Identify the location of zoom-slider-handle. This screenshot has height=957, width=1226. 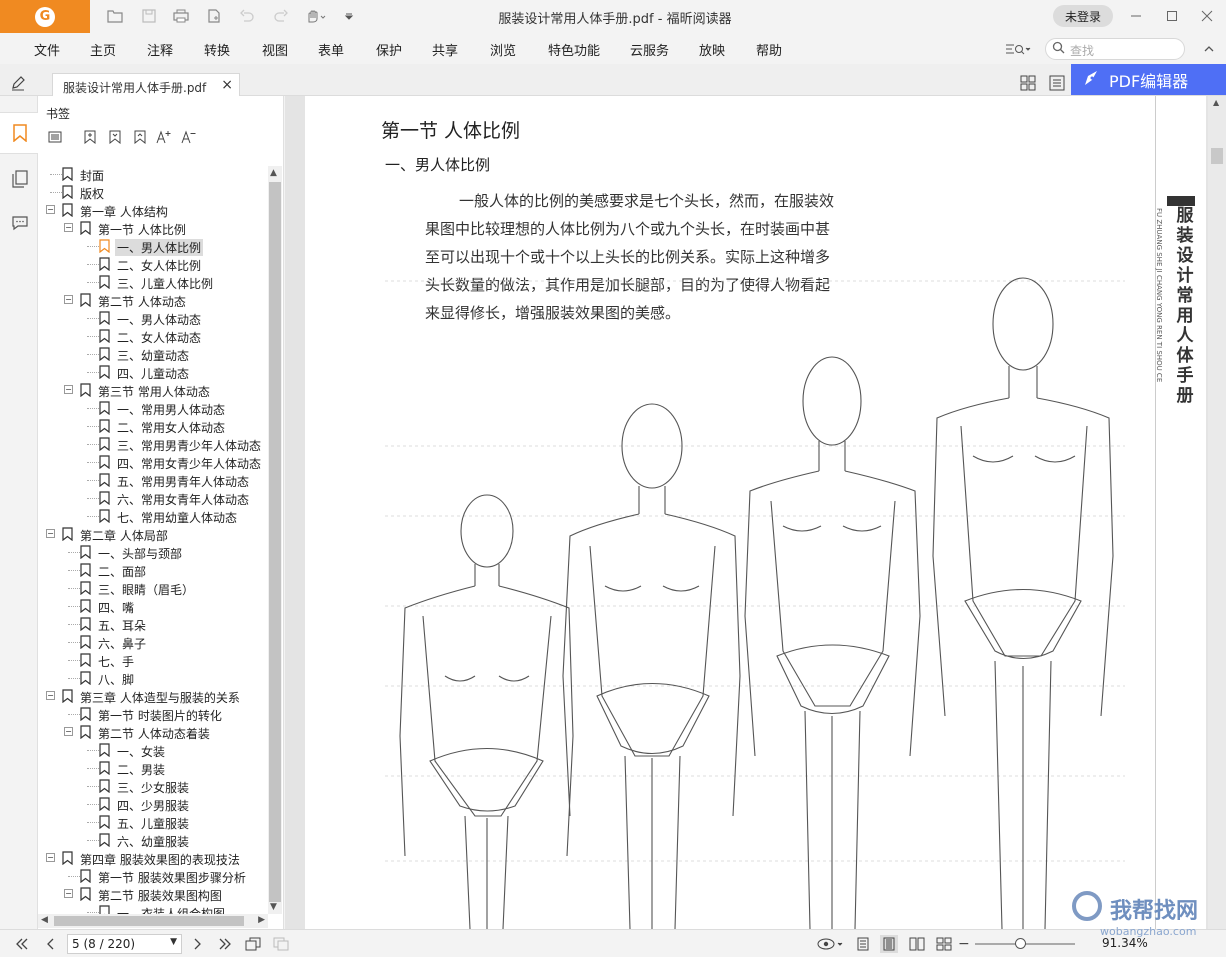
(1020, 943).